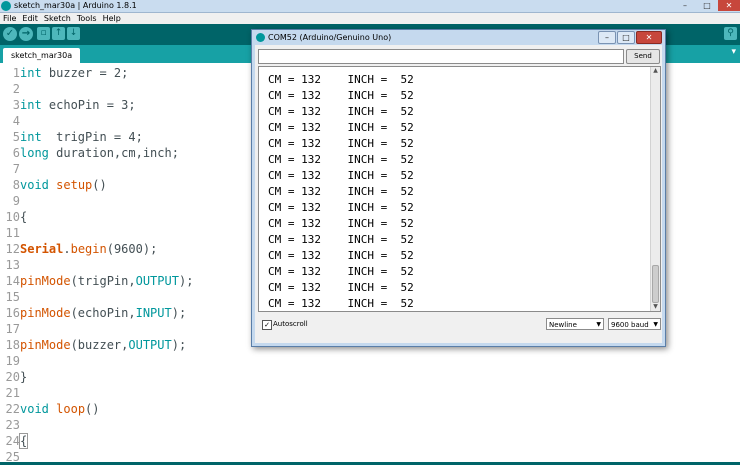 The image size is (740, 465). What do you see at coordinates (73, 33) in the screenshot?
I see `save-sketch-button: ↓` at bounding box center [73, 33].